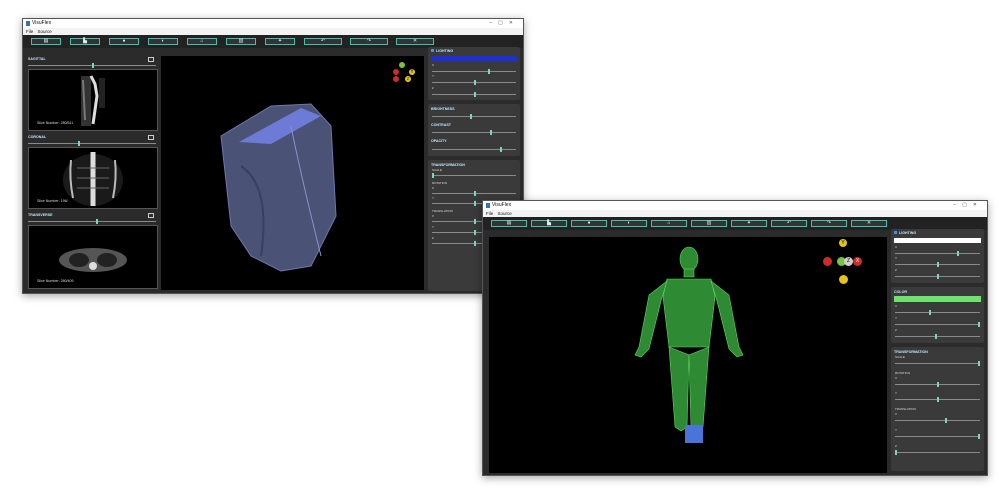 This screenshot has height=494, width=1000. Describe the element at coordinates (937, 436) in the screenshot. I see `translation-y-slider` at that location.